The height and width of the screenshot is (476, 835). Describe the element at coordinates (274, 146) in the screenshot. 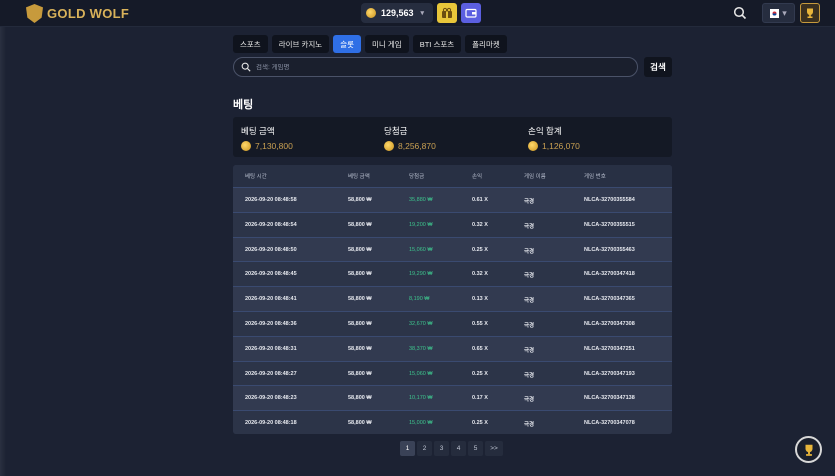

I see `summary-amount: 7,130,800` at that location.